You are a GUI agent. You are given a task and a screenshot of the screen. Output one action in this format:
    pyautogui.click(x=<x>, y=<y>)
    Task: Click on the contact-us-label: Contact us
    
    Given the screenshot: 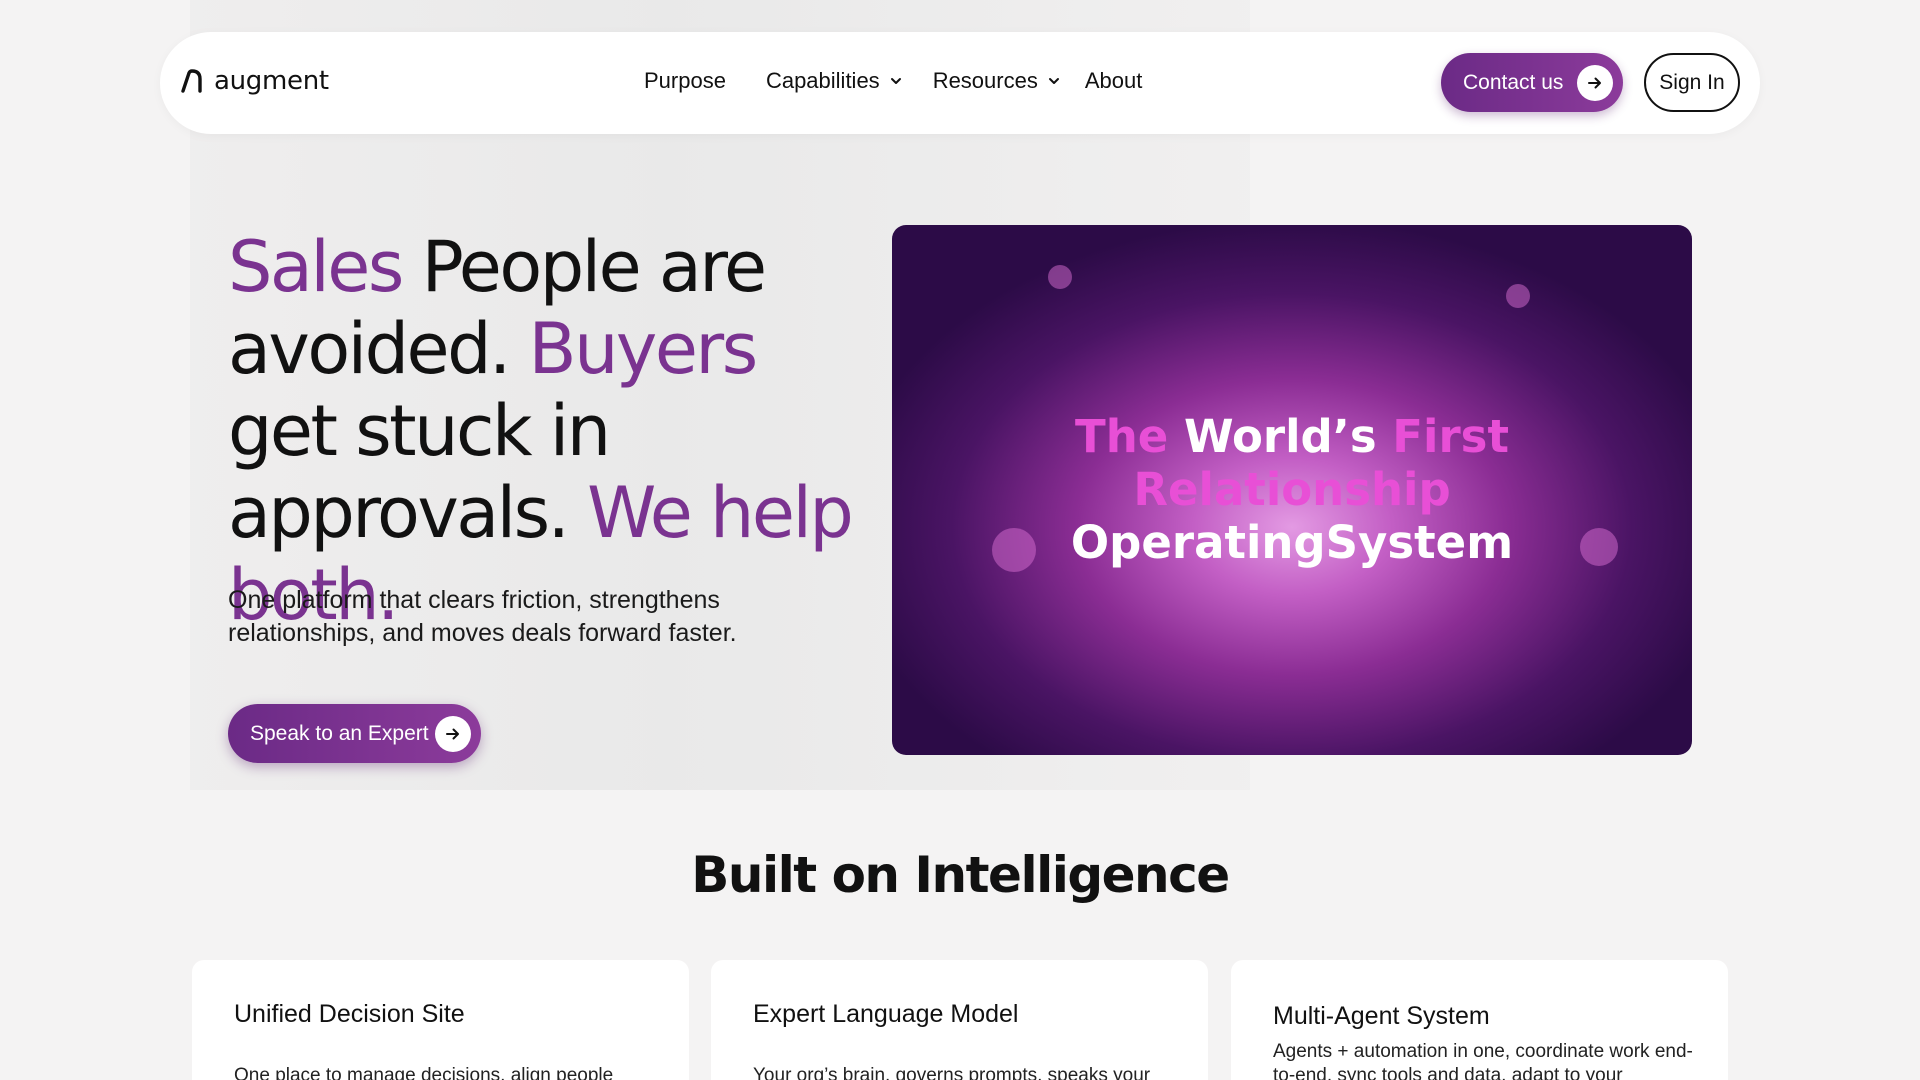 What is the action you would take?
    pyautogui.click(x=1513, y=82)
    